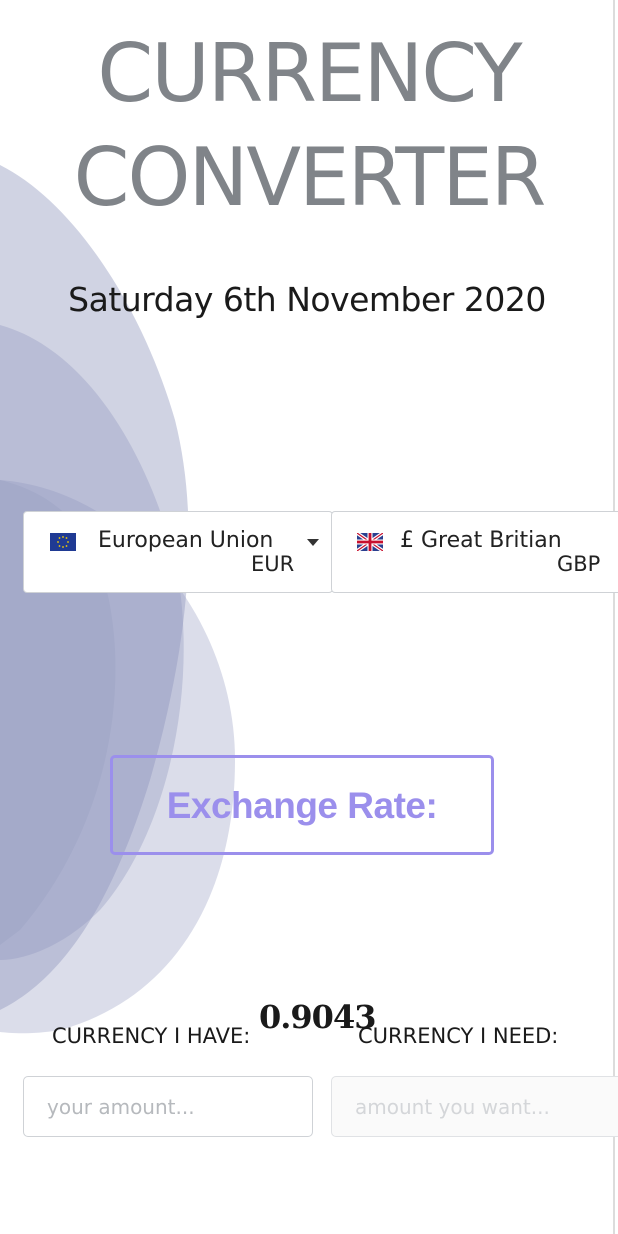 This screenshot has height=1234, width=618. Describe the element at coordinates (273, 564) in the screenshot. I see `from-currency-code: EUR` at that location.